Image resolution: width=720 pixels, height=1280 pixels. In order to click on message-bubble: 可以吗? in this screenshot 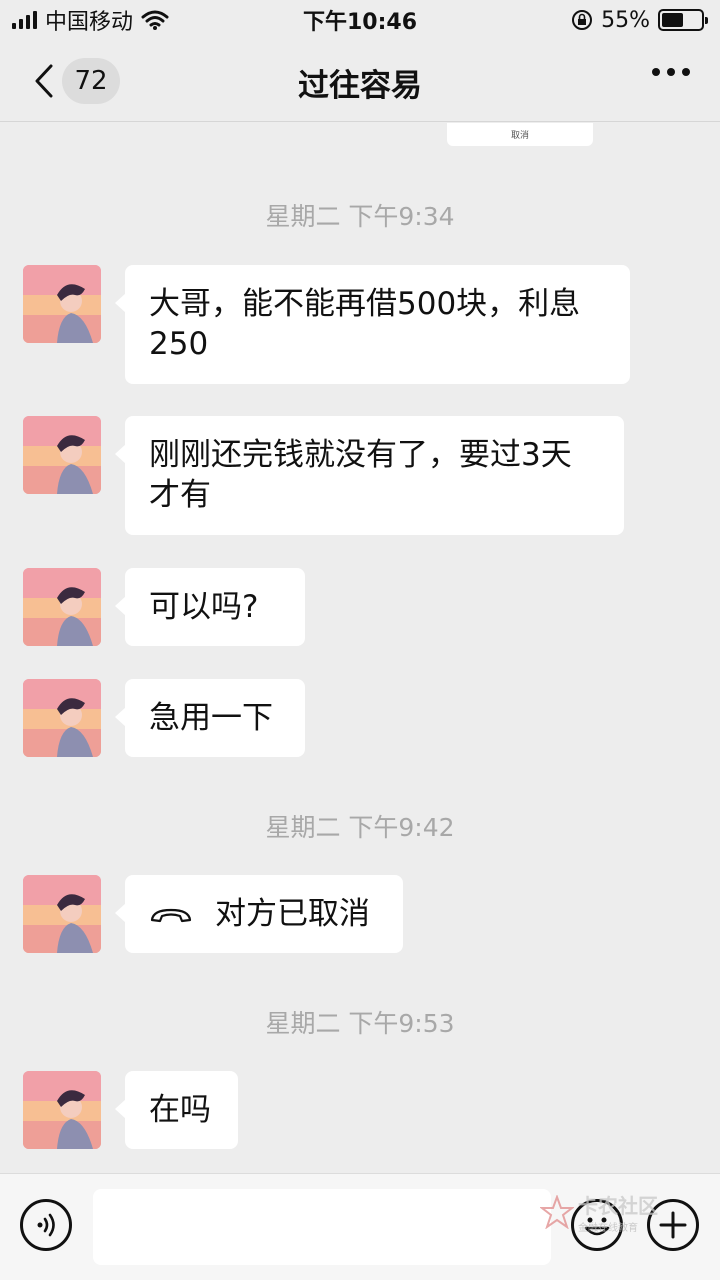, I will do `click(210, 607)`.